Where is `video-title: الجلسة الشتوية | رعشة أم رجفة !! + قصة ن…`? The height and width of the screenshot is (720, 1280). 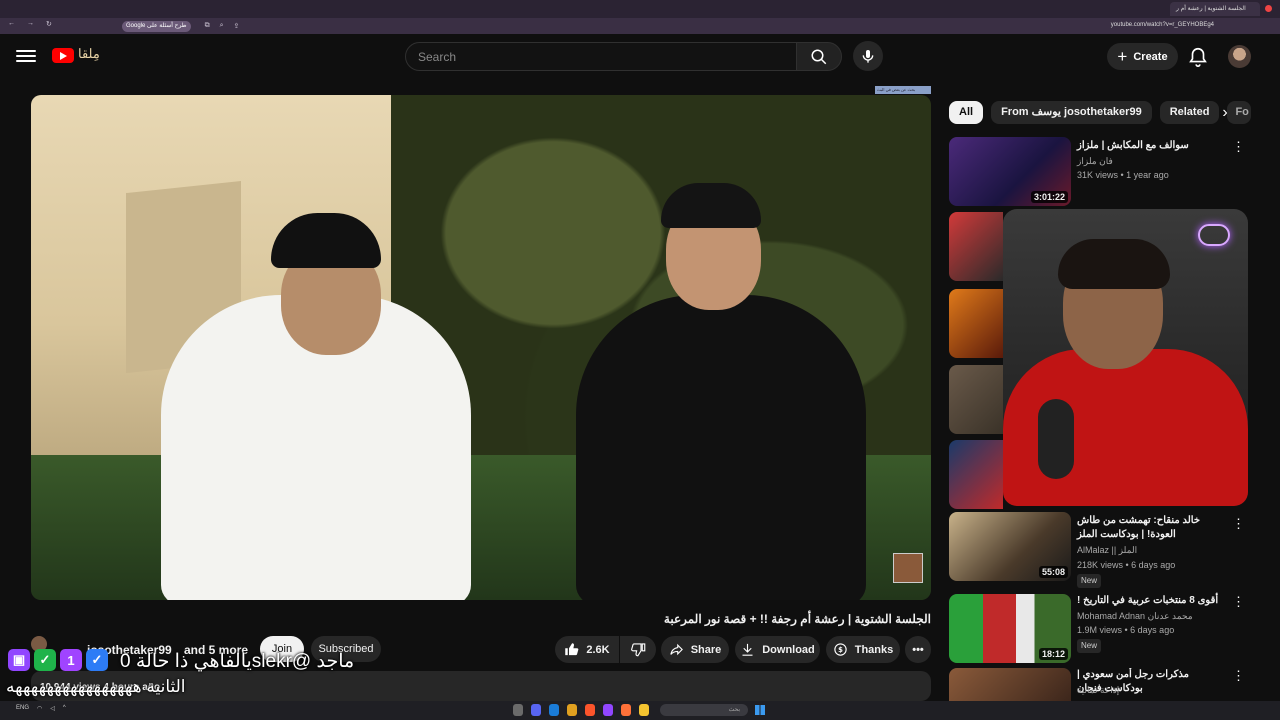 video-title: الجلسة الشتوية | رعشة أم رجفة !! + قصة ن… is located at coordinates (797, 619).